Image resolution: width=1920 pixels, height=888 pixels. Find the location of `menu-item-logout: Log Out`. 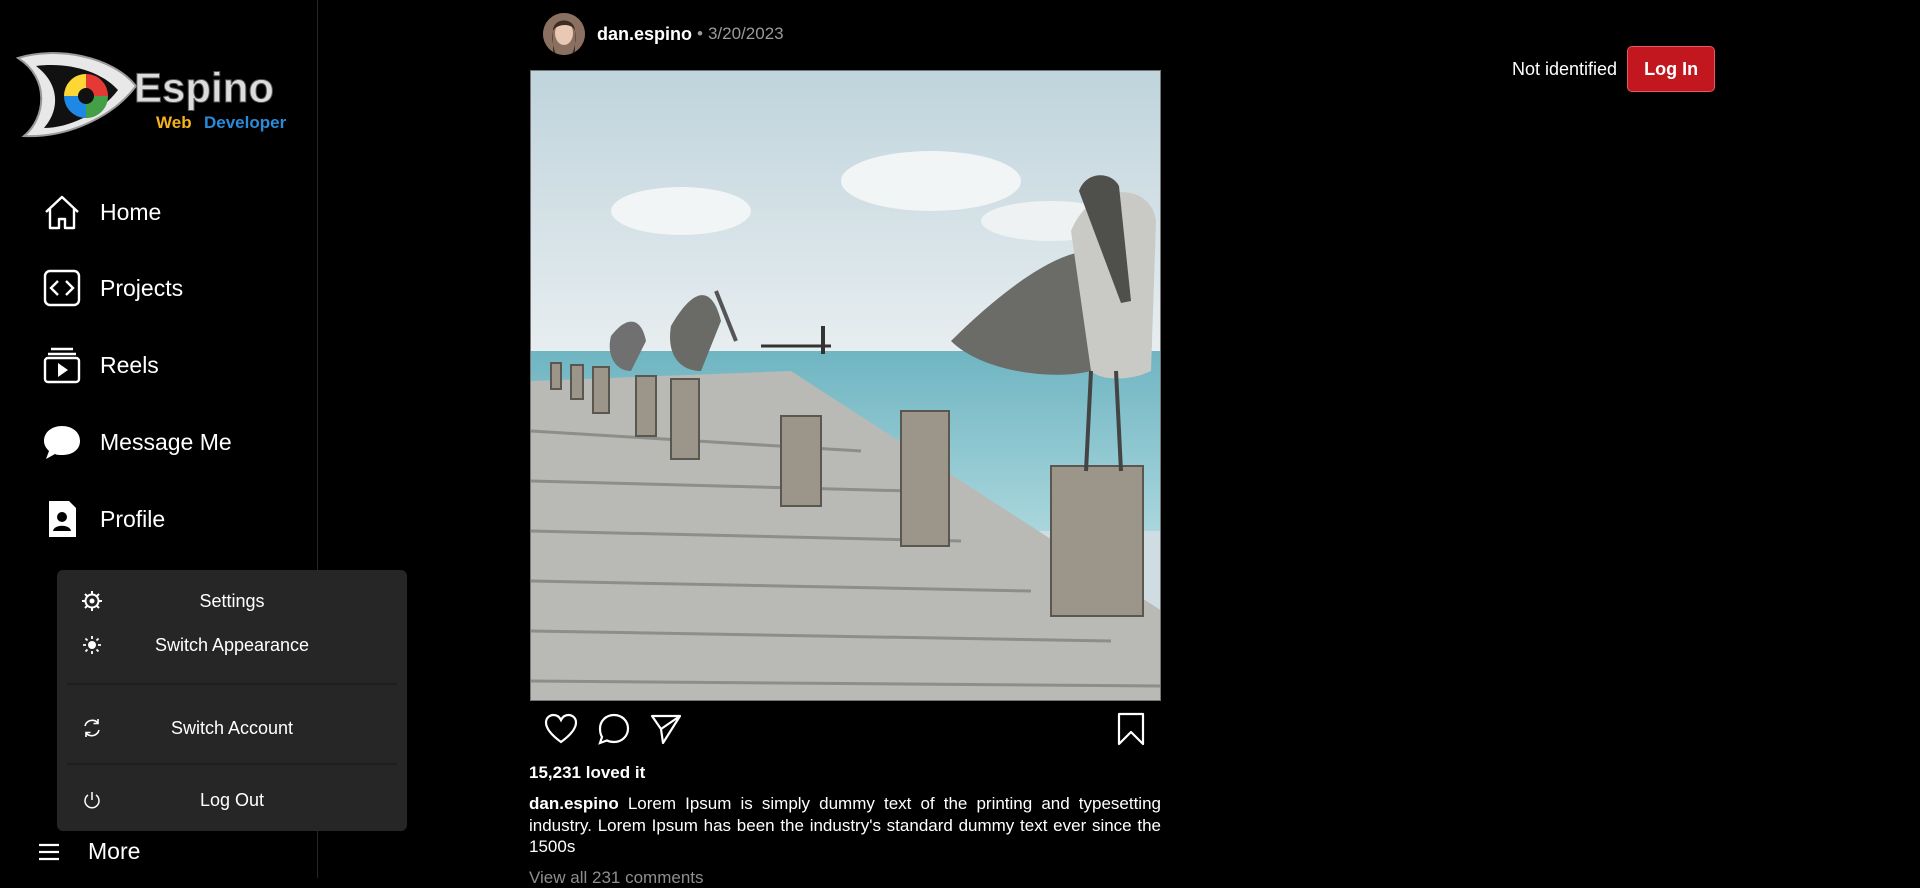

menu-item-logout: Log Out is located at coordinates (232, 800).